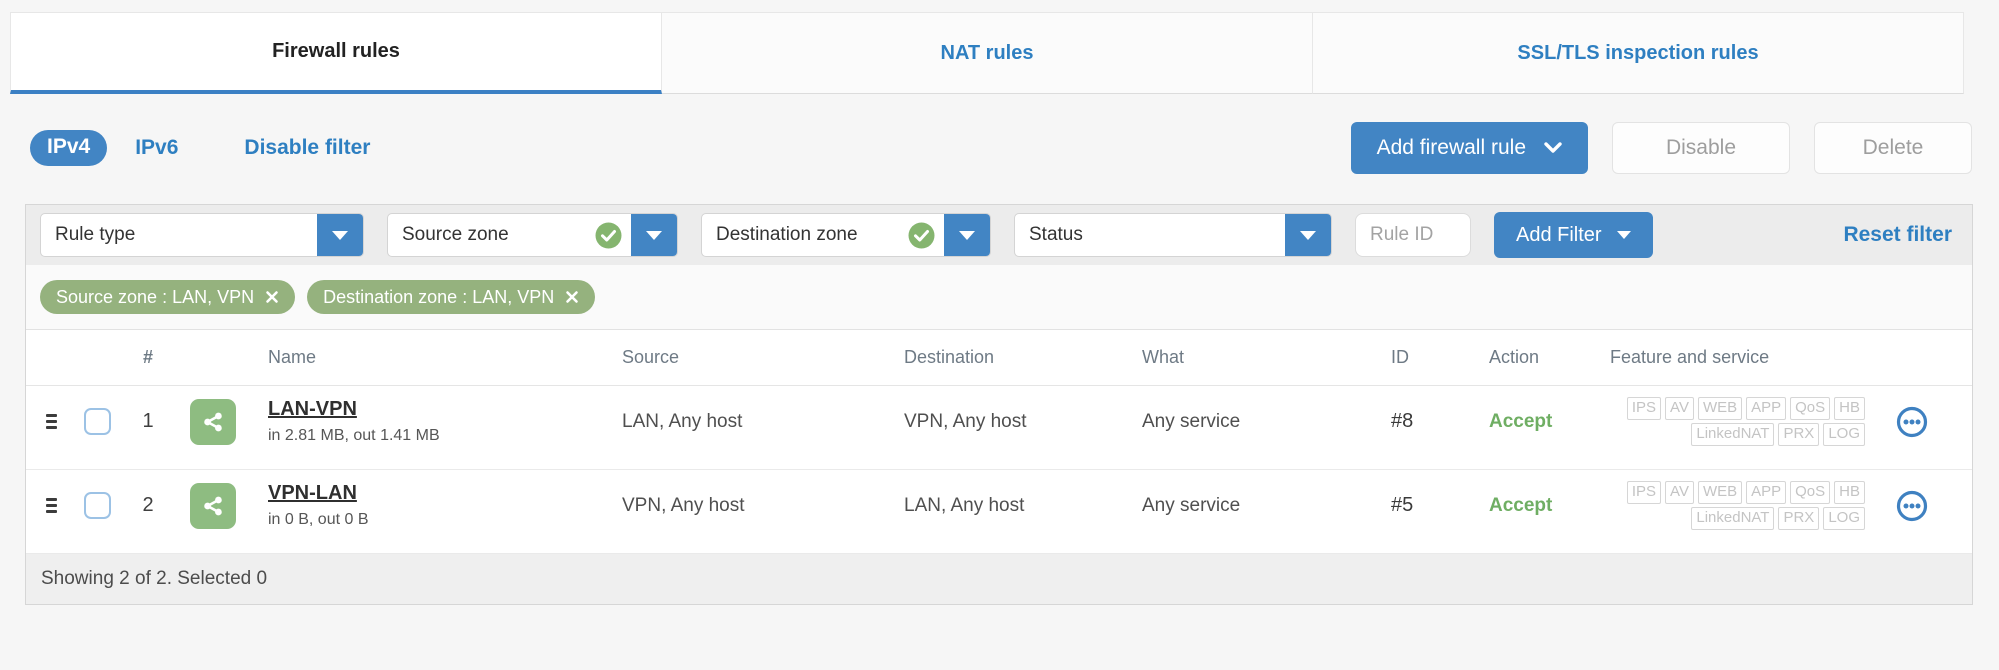 The width and height of the screenshot is (1999, 670). I want to click on add-firewall-rule-label: Add firewall rule, so click(1451, 147).